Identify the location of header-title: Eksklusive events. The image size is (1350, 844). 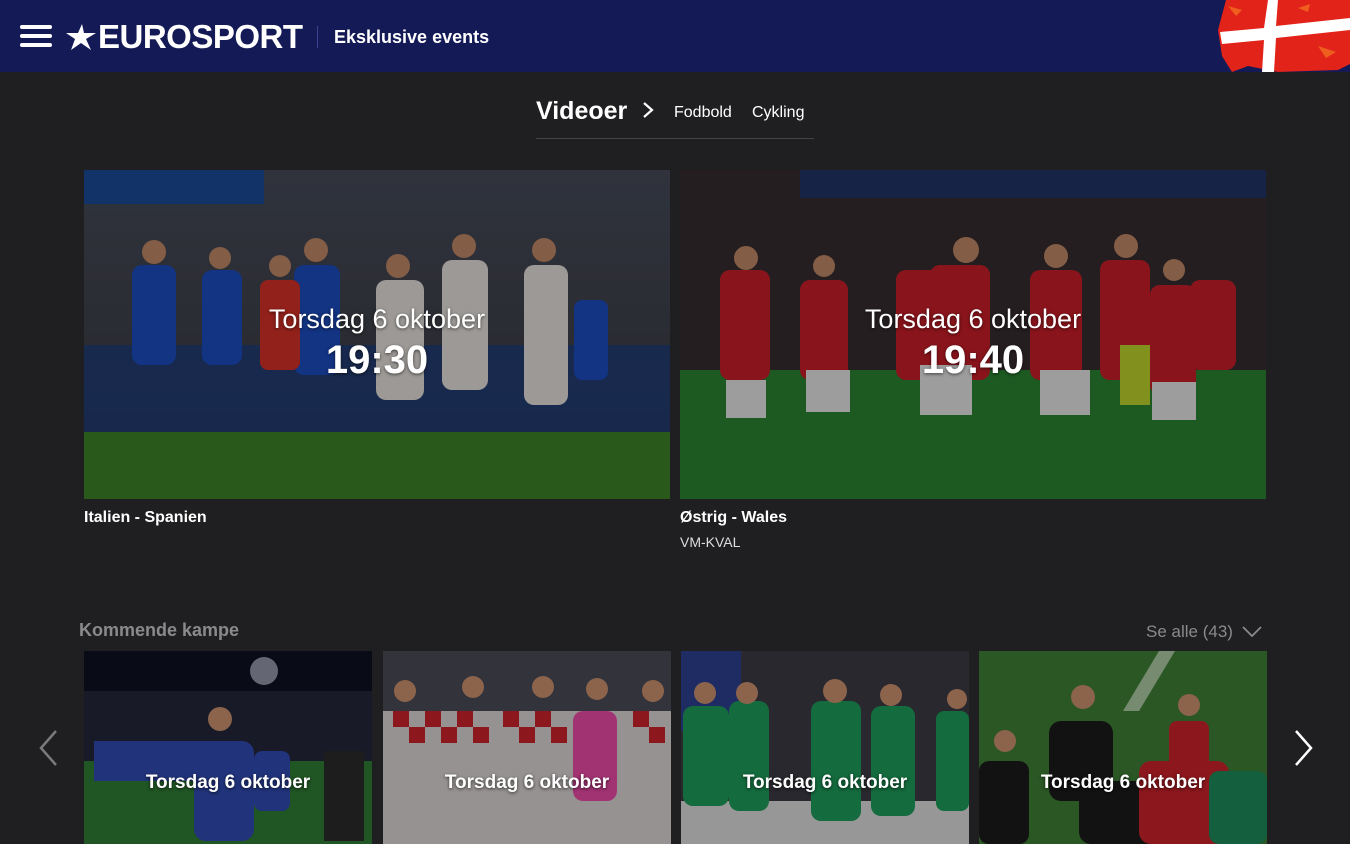
(411, 37).